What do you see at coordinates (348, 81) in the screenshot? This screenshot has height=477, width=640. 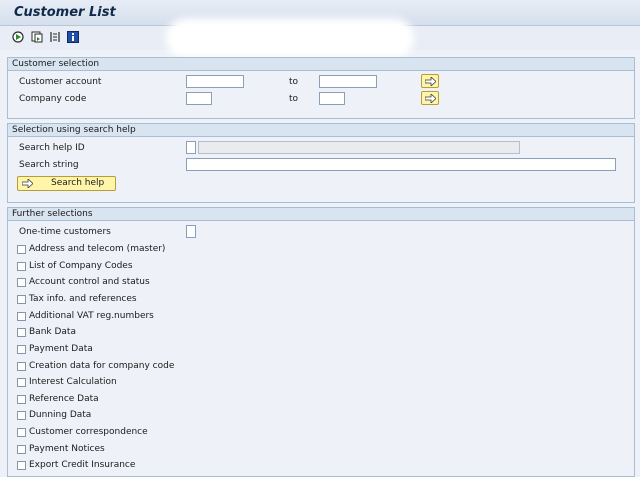 I see `customer-account-to-input` at bounding box center [348, 81].